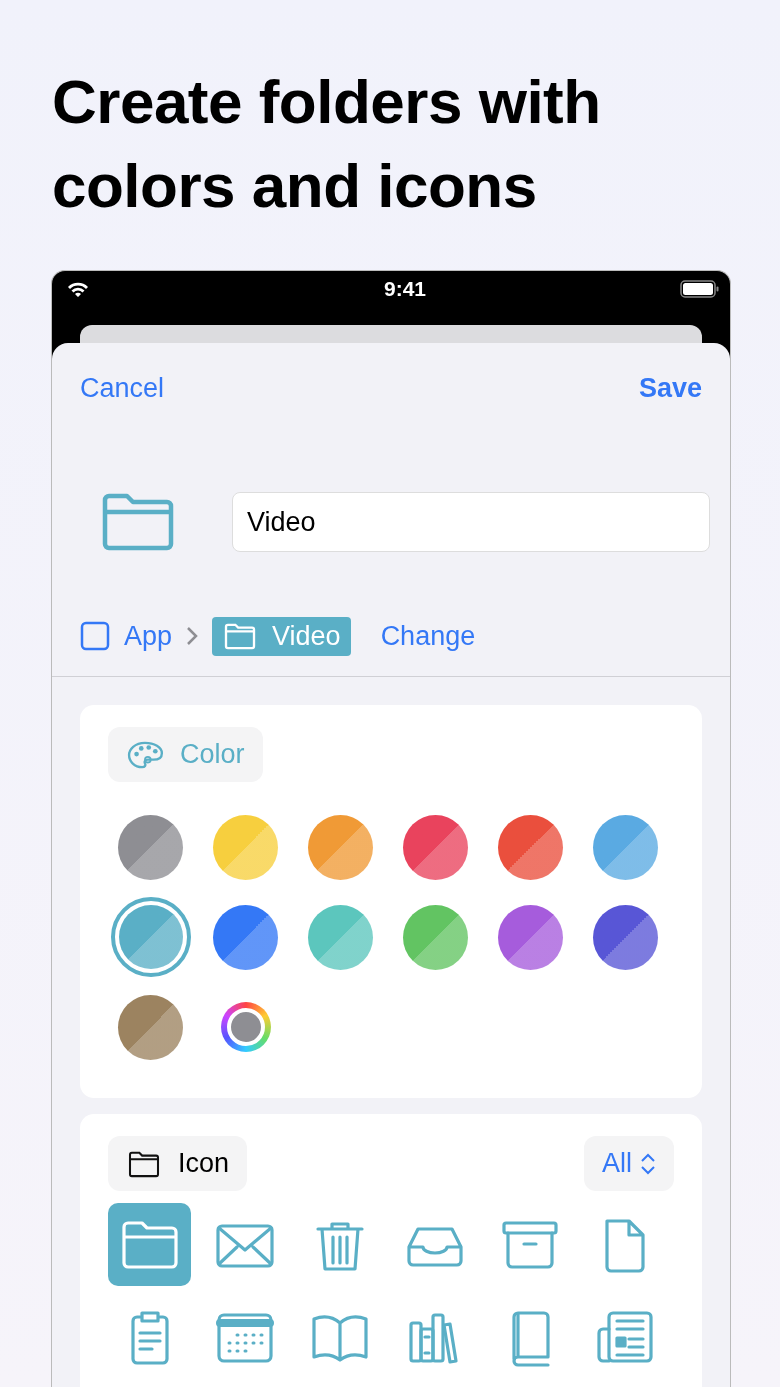 The width and height of the screenshot is (780, 1387). Describe the element at coordinates (428, 636) in the screenshot. I see `change-button: Change` at that location.